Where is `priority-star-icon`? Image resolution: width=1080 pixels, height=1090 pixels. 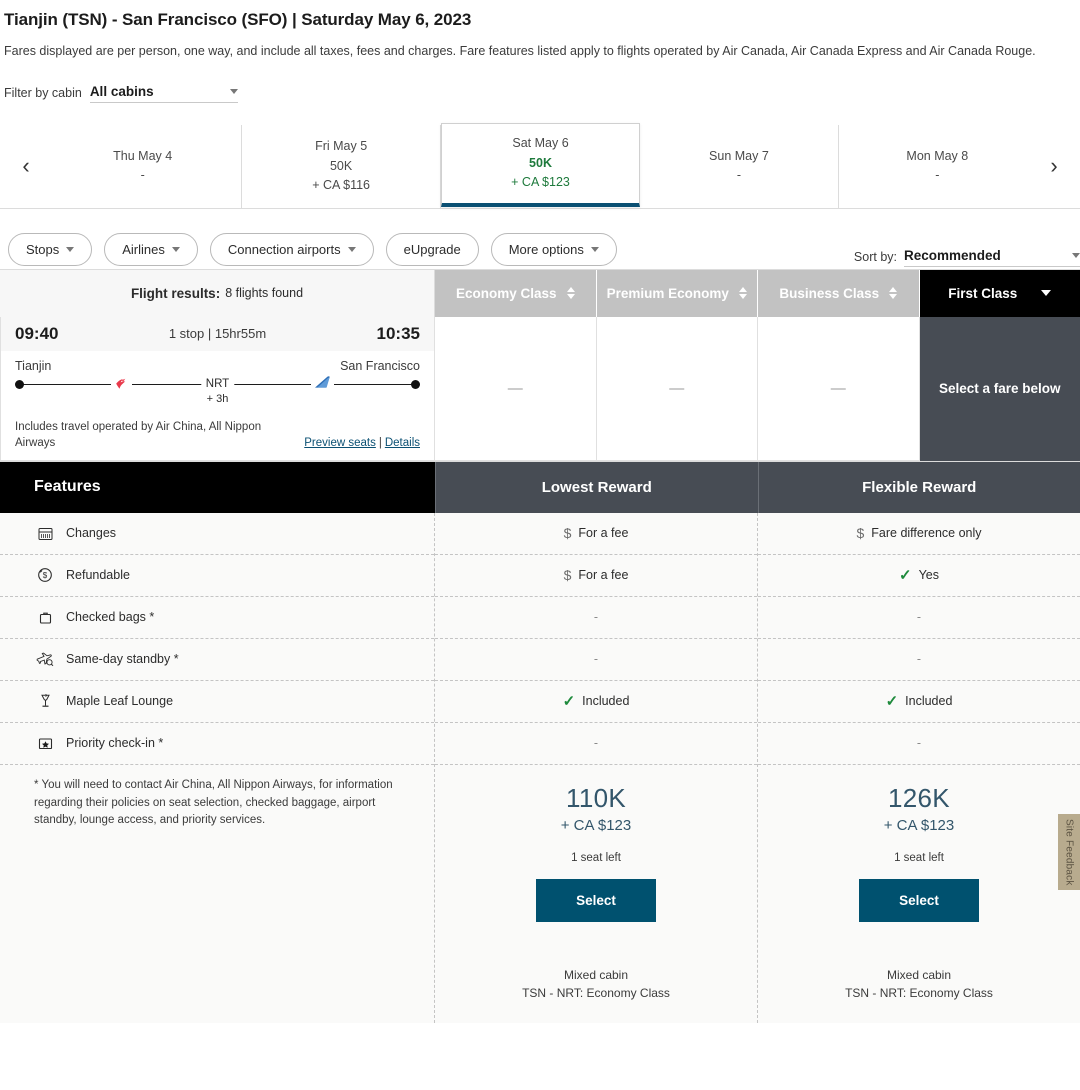 priority-star-icon is located at coordinates (45, 743).